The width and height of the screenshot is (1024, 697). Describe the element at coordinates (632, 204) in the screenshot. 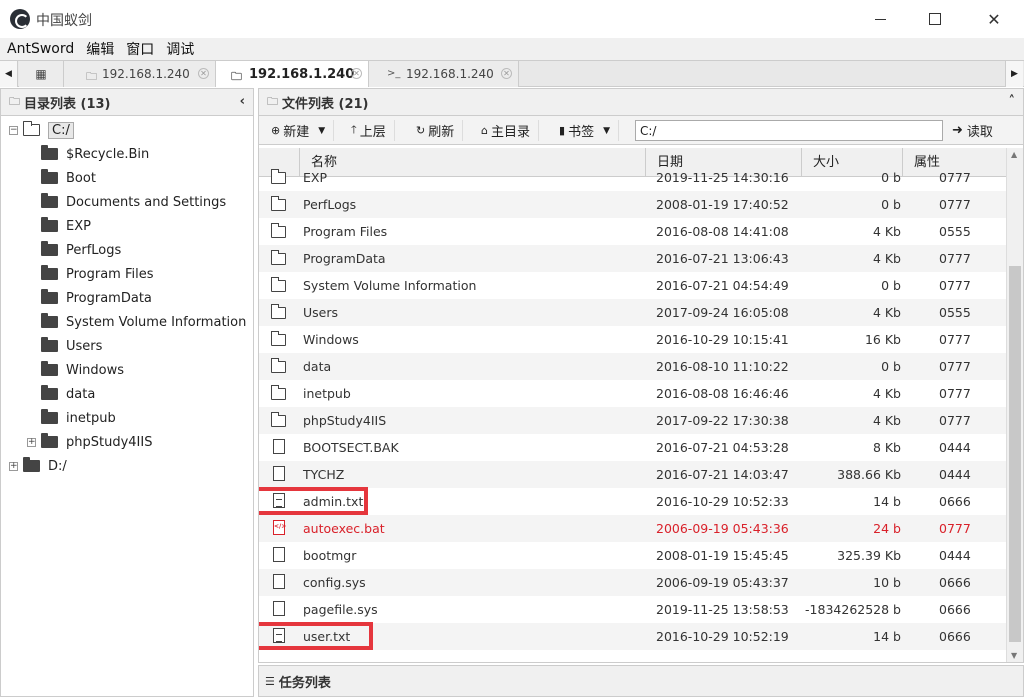

I see `file-row: PerfLogs 2008-01-19 17:40:52 0 b 0777` at that location.